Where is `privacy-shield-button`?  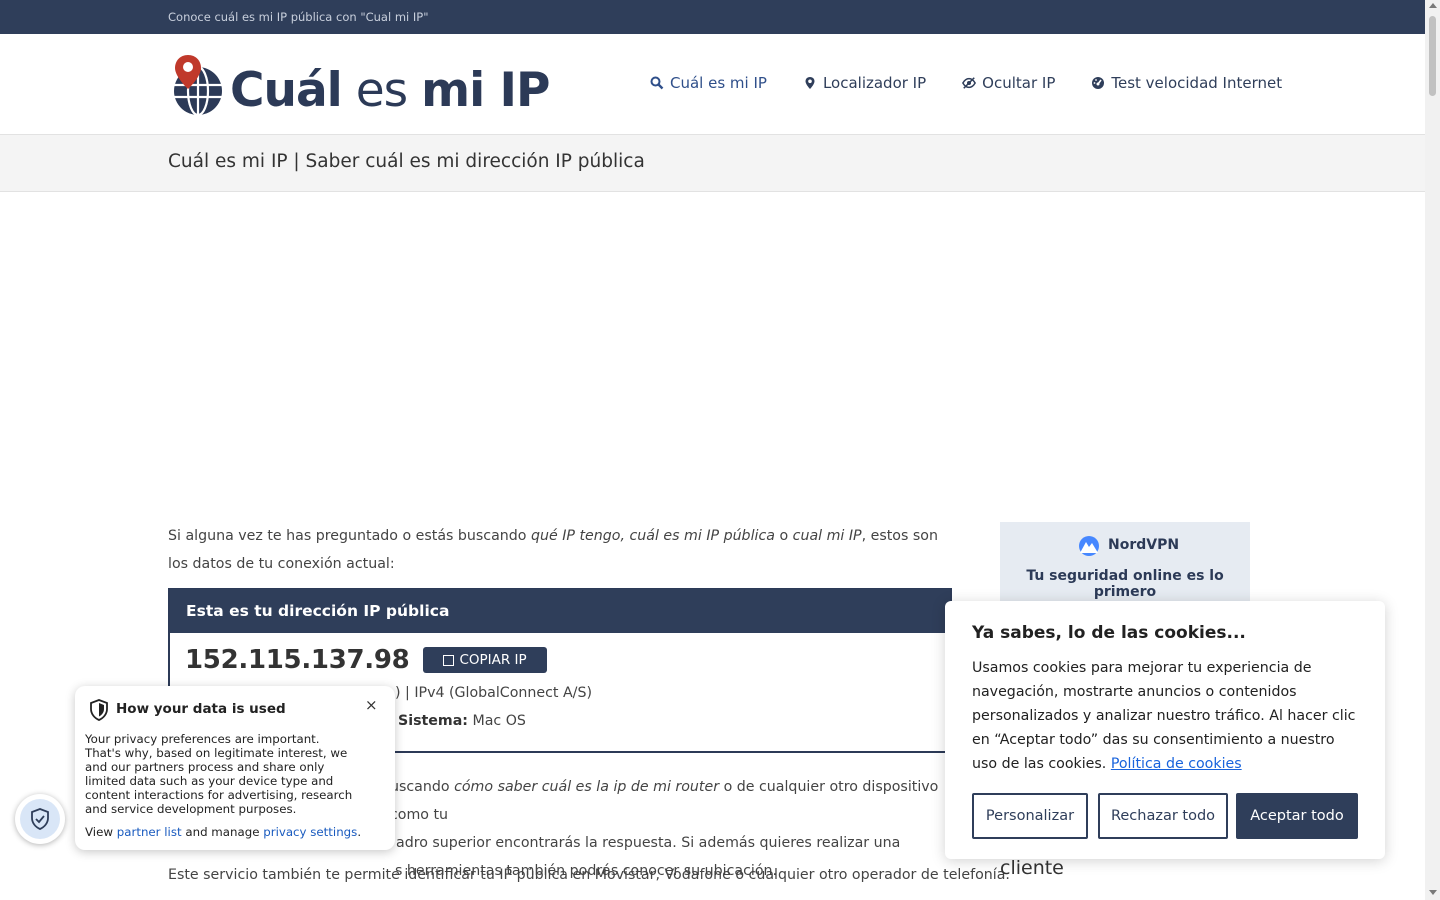
privacy-shield-button is located at coordinates (40, 819).